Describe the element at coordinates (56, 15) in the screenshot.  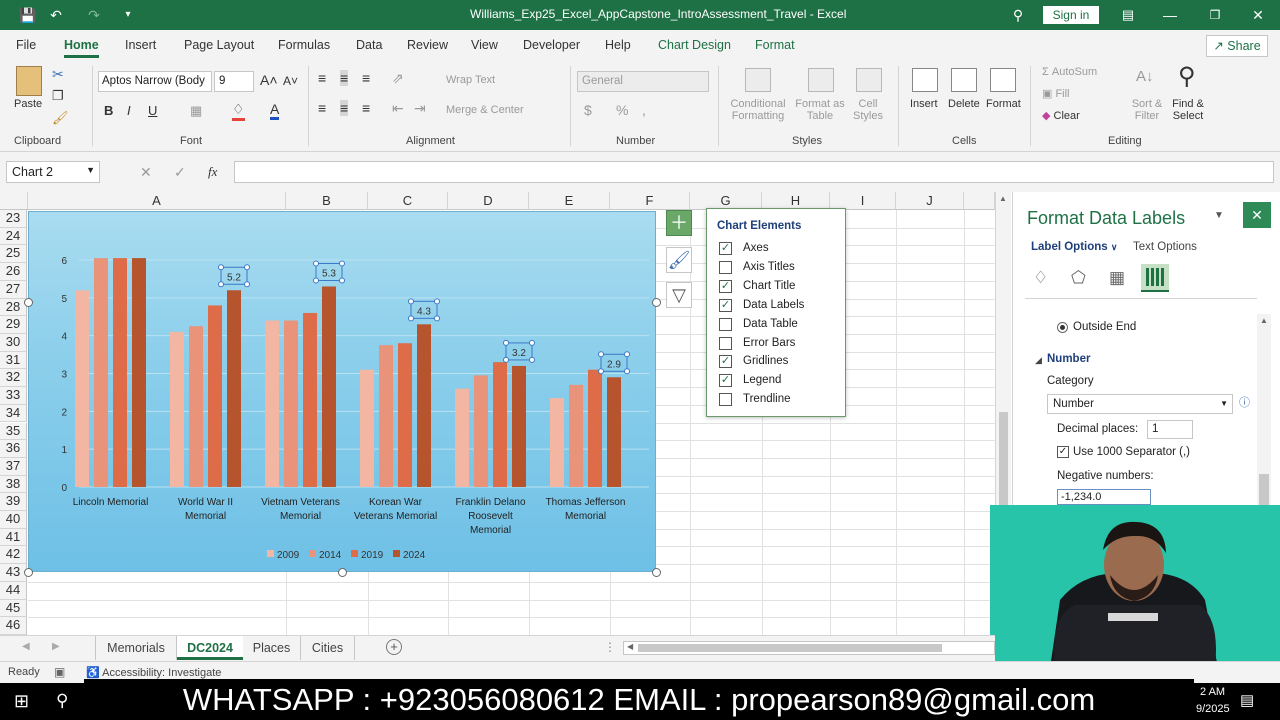
I see `undo-icon: ↶` at that location.